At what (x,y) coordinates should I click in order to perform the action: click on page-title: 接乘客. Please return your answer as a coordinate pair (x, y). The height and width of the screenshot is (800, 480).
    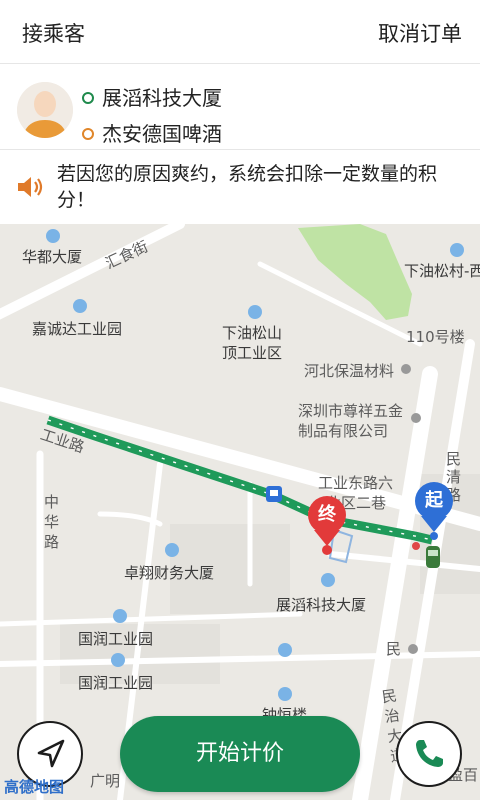
    Looking at the image, I should click on (53, 34).